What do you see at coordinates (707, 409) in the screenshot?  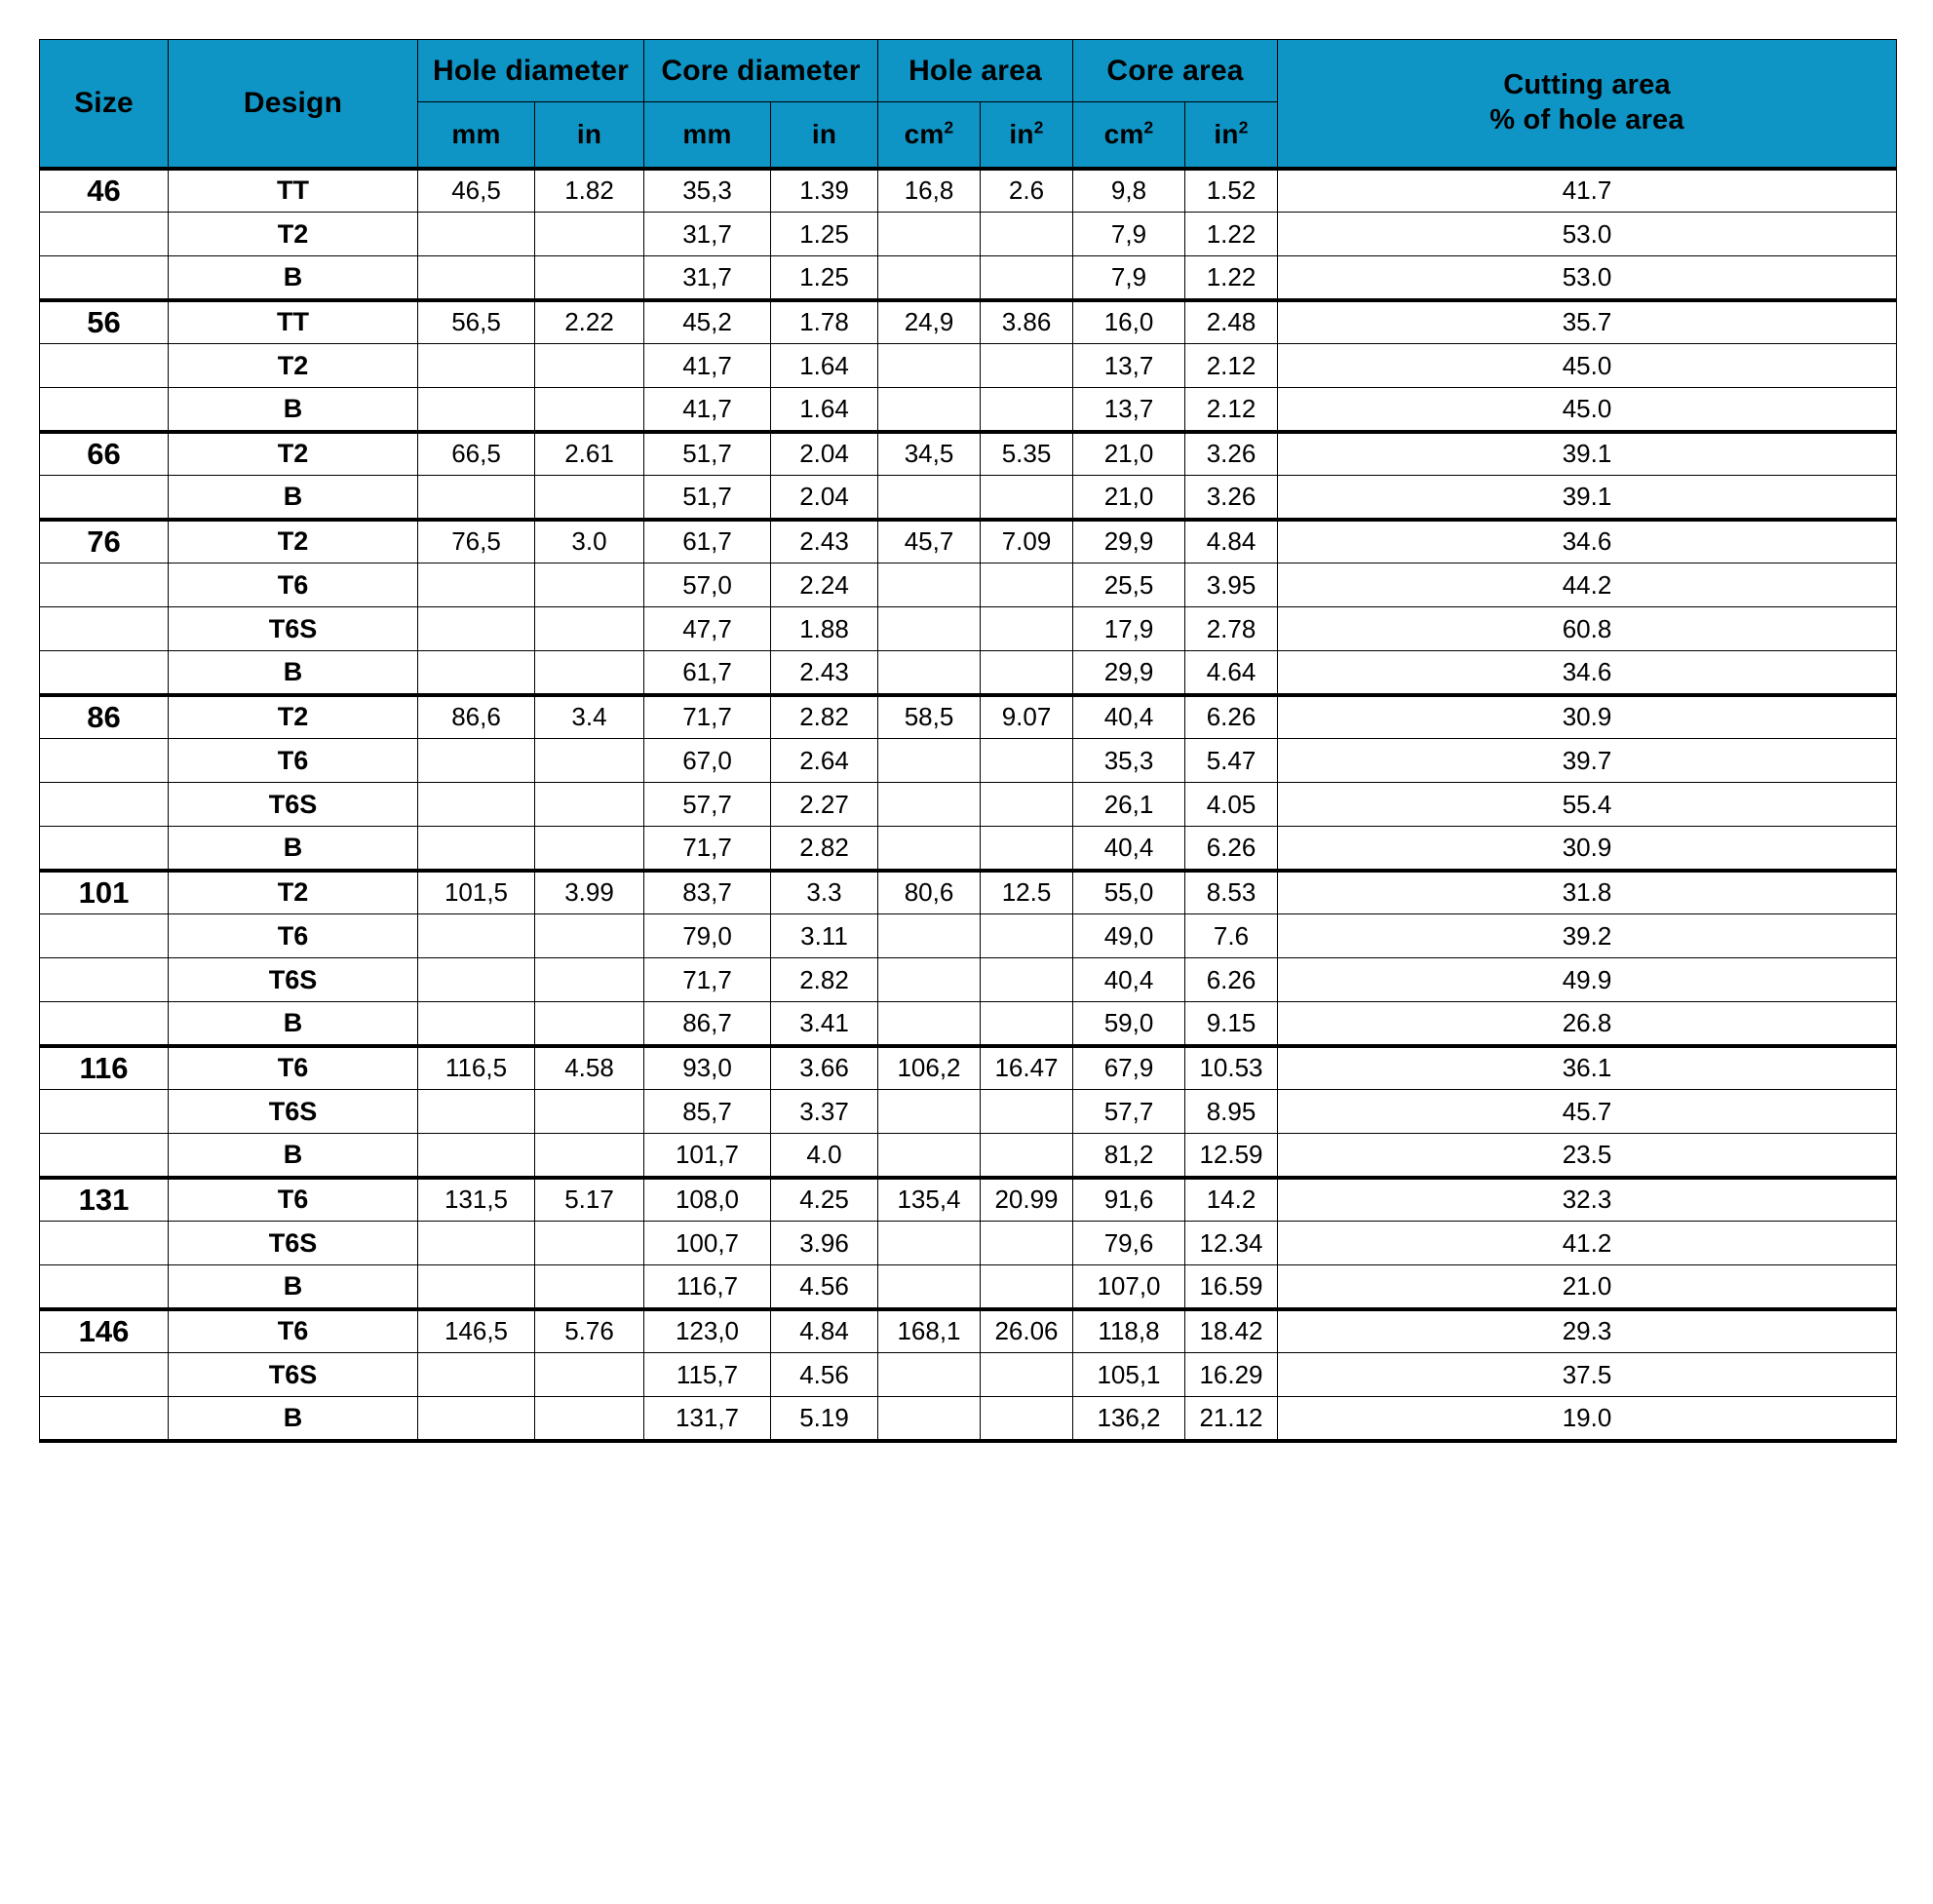 I see `row-cell-core-diameter-mm: 41,7` at bounding box center [707, 409].